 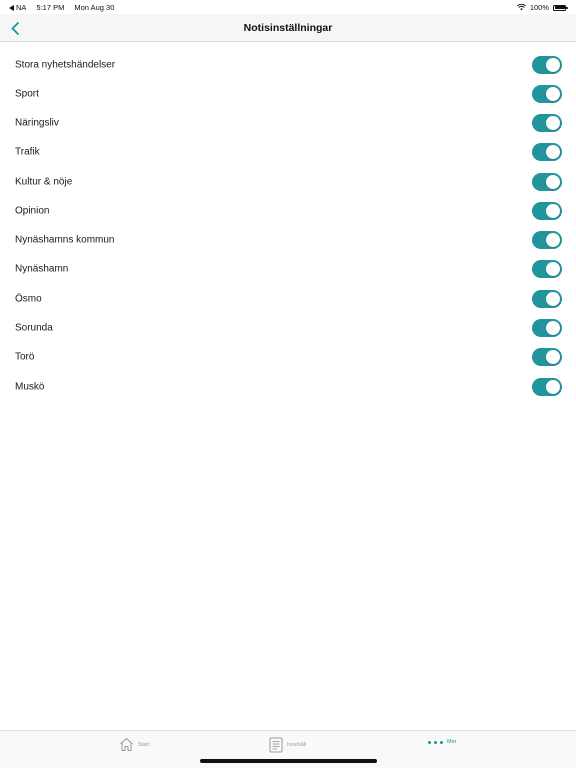 What do you see at coordinates (32, 211) in the screenshot?
I see `setting-label: Opinion` at bounding box center [32, 211].